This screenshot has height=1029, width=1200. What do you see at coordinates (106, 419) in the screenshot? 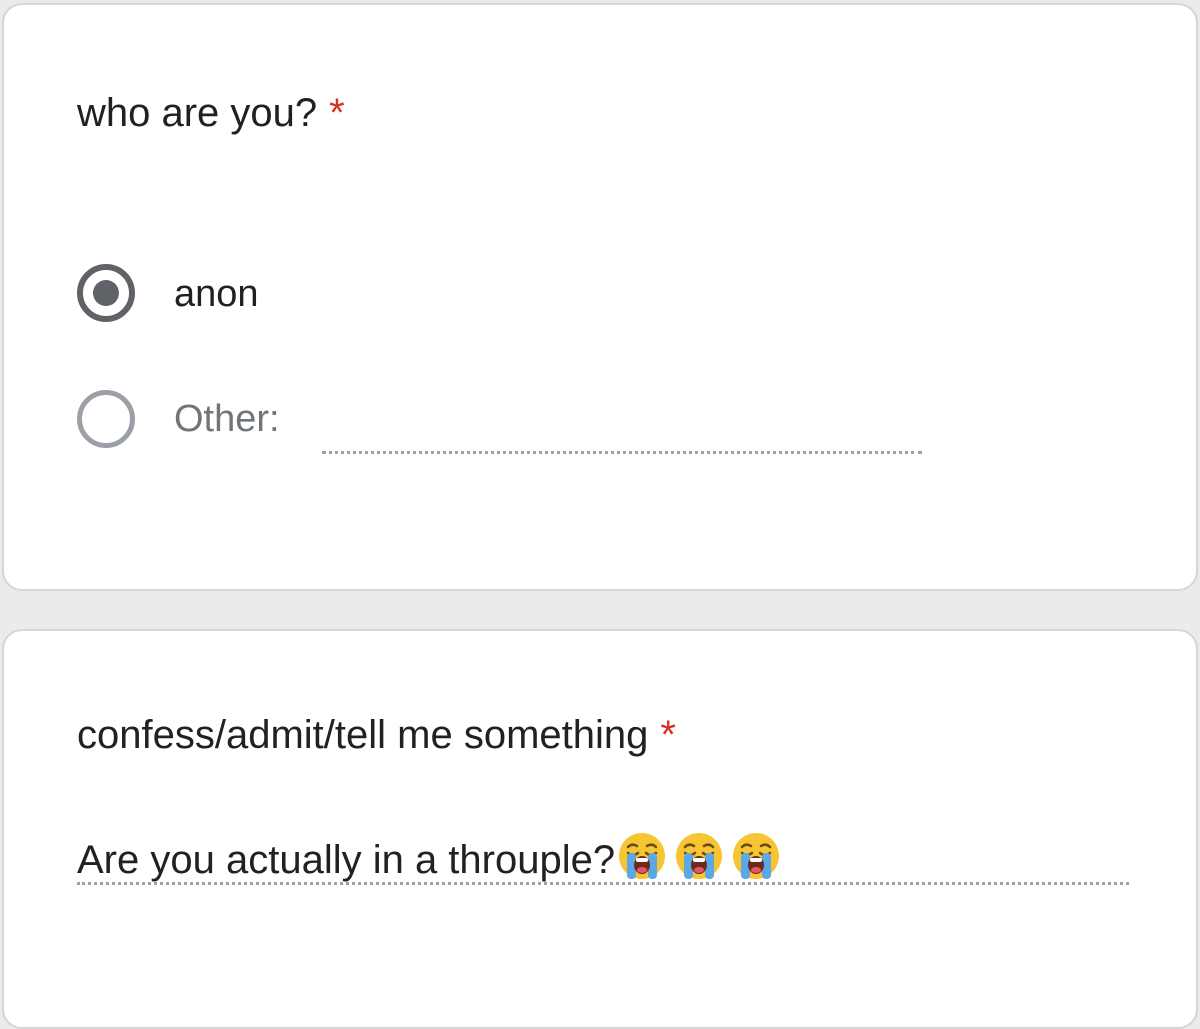
I see `radio-other` at bounding box center [106, 419].